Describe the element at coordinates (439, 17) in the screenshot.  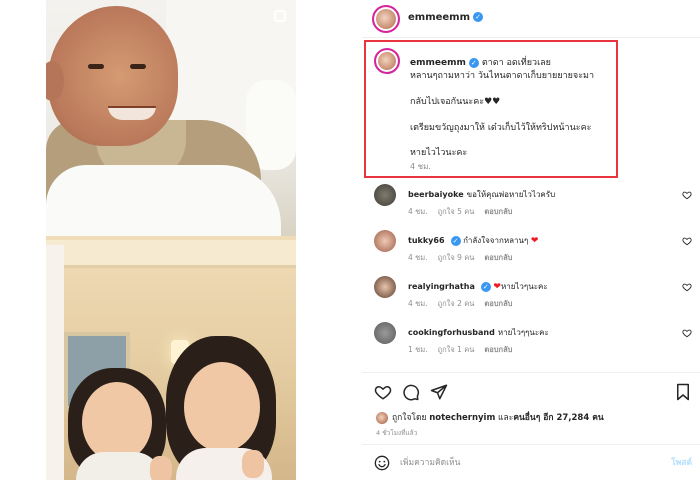
I see `username: emmeemm` at that location.